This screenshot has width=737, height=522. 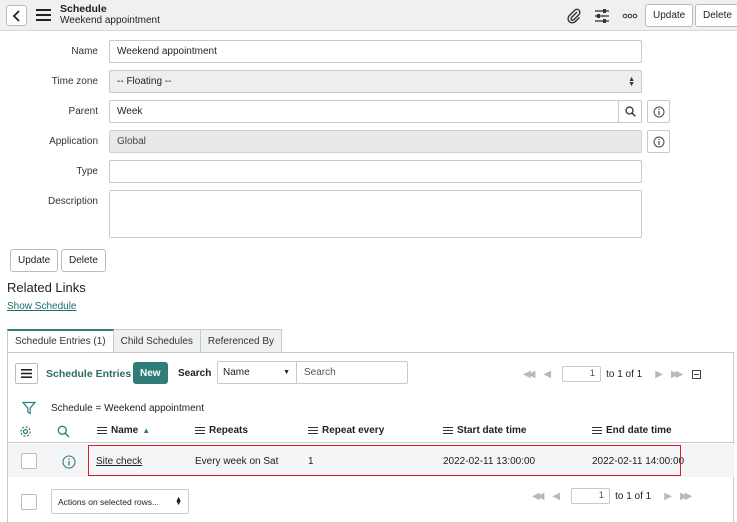 I want to click on parent-lookup-button, so click(x=629, y=111).